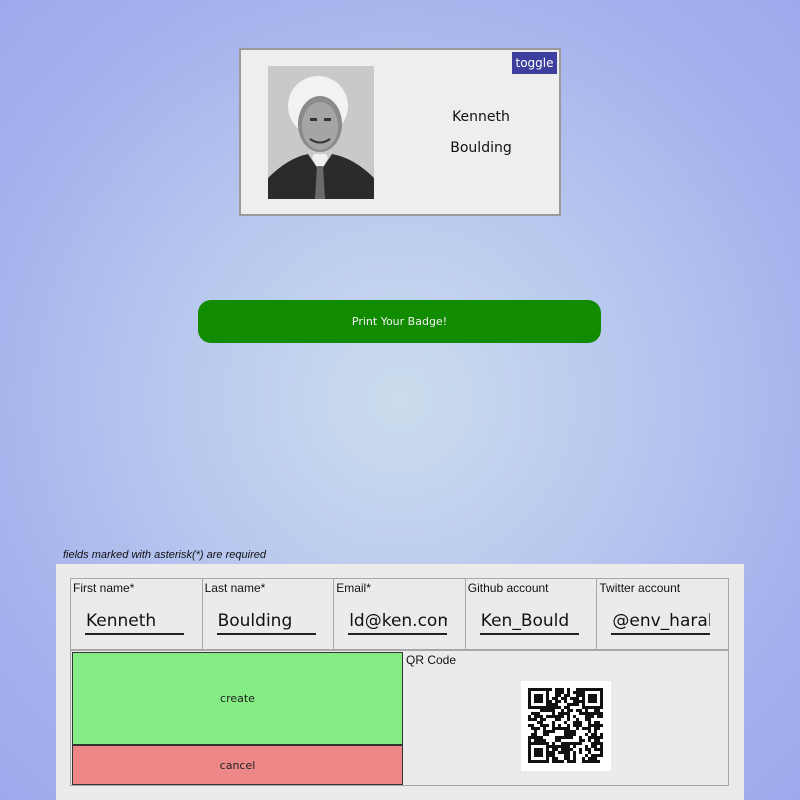  I want to click on qr-code-label: QR Code, so click(431, 660).